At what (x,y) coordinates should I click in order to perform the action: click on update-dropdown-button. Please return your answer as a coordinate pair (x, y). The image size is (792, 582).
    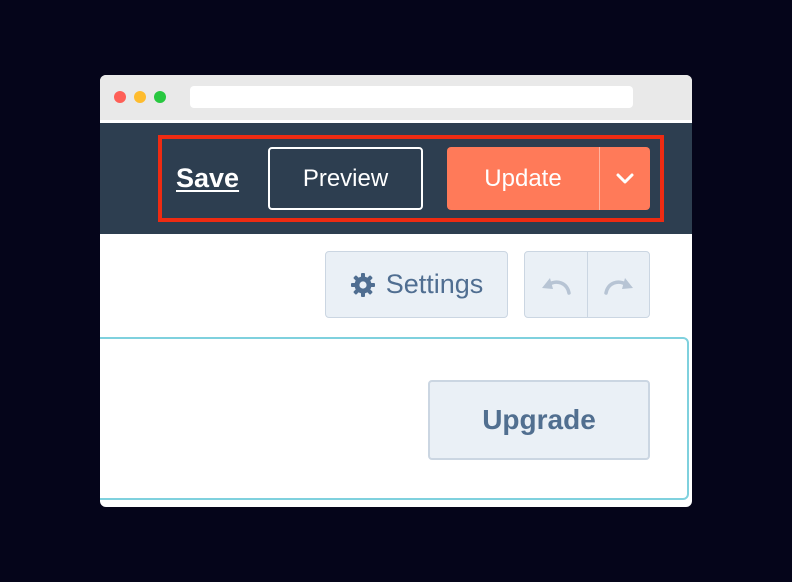
    Looking at the image, I should click on (625, 178).